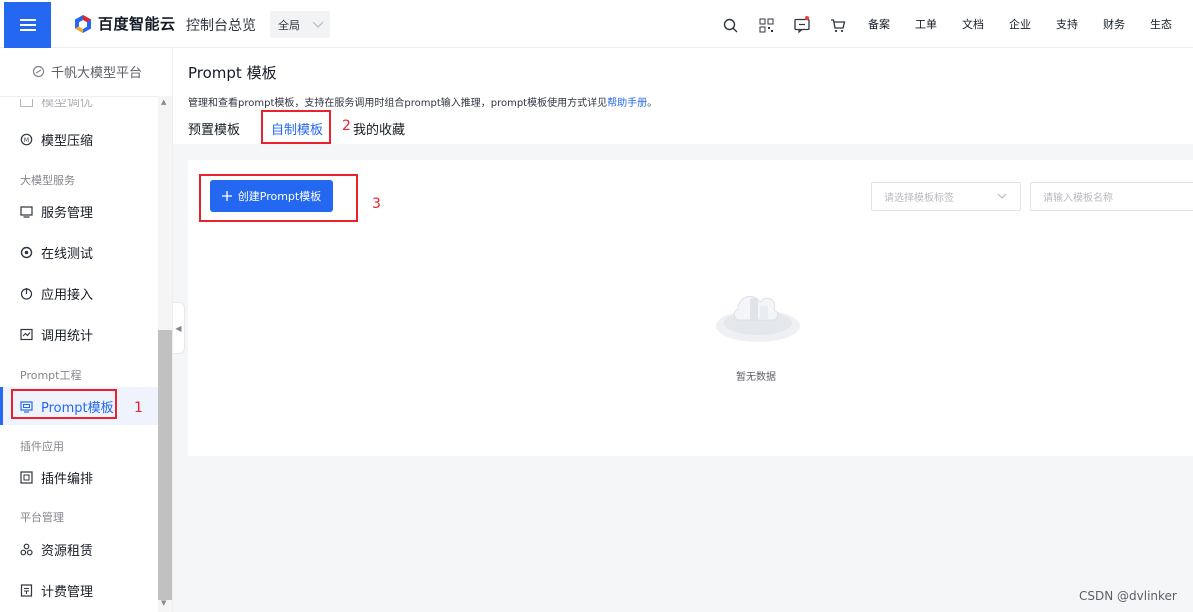 Image resolution: width=1193 pixels, height=612 pixels. Describe the element at coordinates (802, 25) in the screenshot. I see `message-icon` at that location.